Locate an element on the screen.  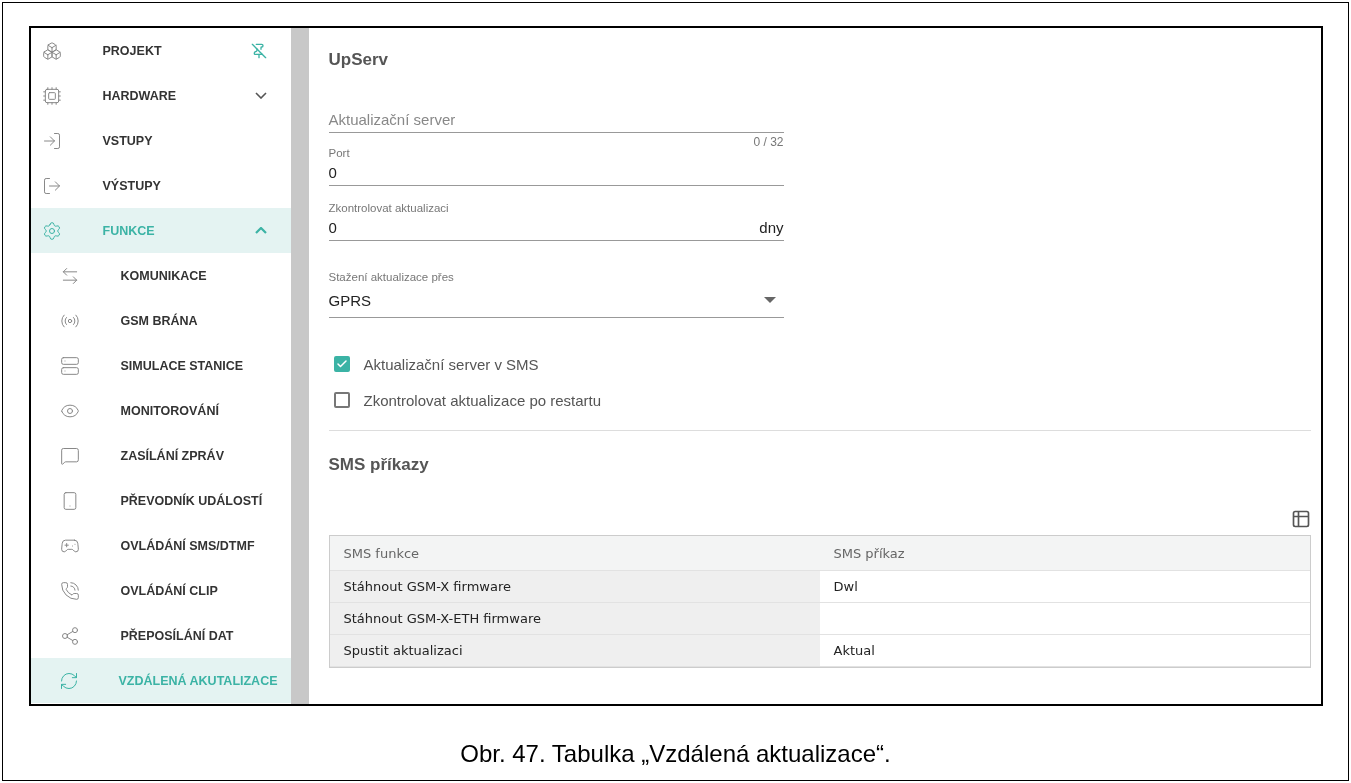
column-header: SMS funkce is located at coordinates (574, 553).